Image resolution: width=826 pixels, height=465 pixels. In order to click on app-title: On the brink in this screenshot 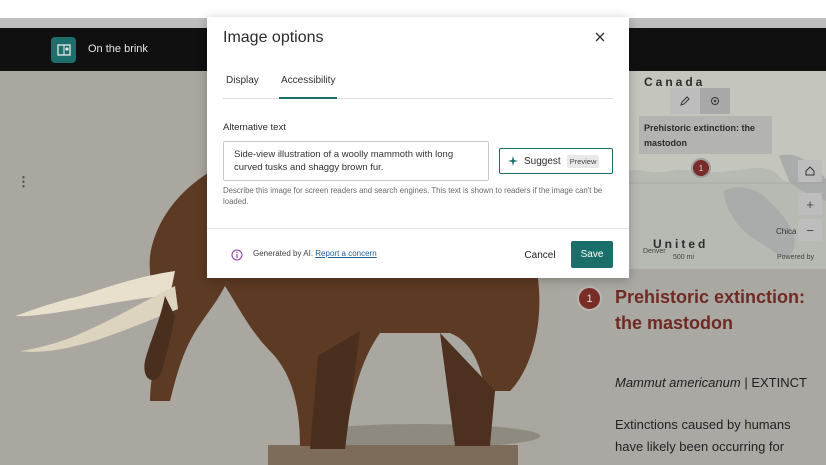, I will do `click(118, 49)`.